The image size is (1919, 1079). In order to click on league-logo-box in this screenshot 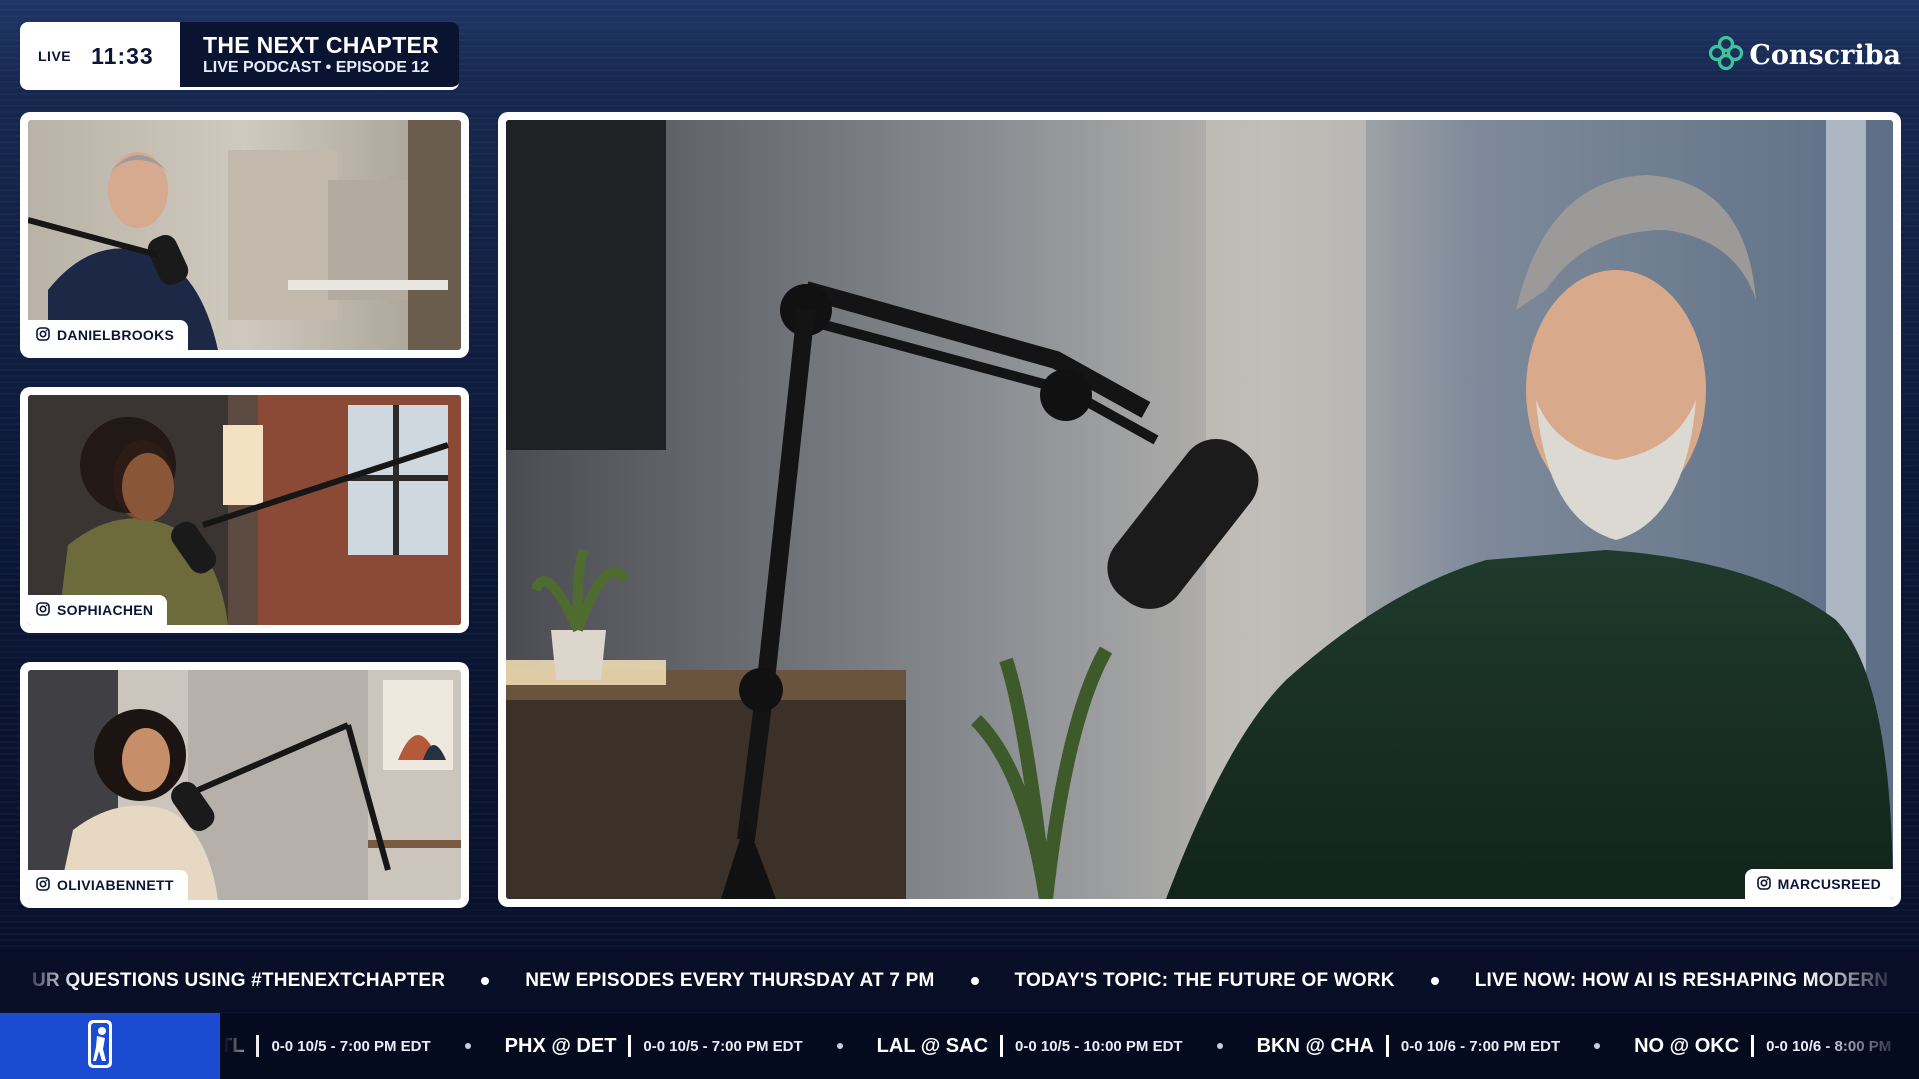, I will do `click(110, 1046)`.